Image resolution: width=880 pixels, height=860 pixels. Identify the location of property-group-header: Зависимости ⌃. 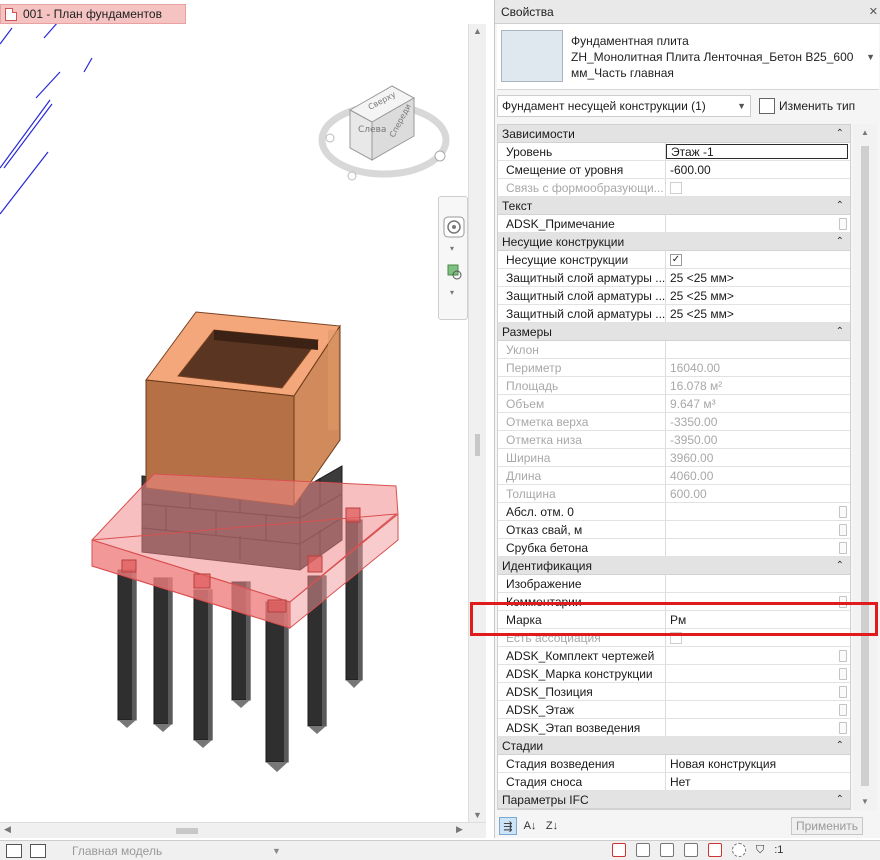
(674, 134).